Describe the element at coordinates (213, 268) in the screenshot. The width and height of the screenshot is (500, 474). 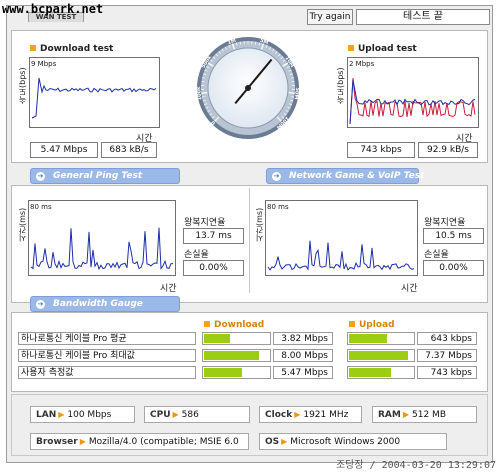
I see `ping-left-loss: 0.00%` at that location.